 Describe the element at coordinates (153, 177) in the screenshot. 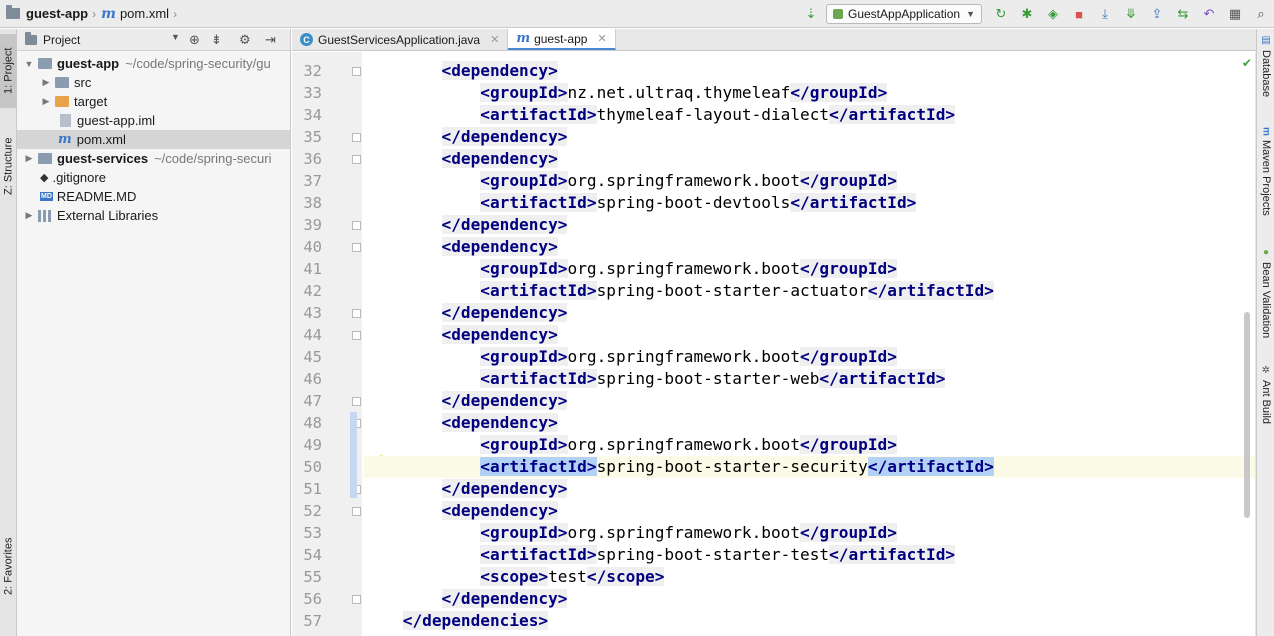

I see `tree-item-gitignore: ◆ .gitignore` at that location.